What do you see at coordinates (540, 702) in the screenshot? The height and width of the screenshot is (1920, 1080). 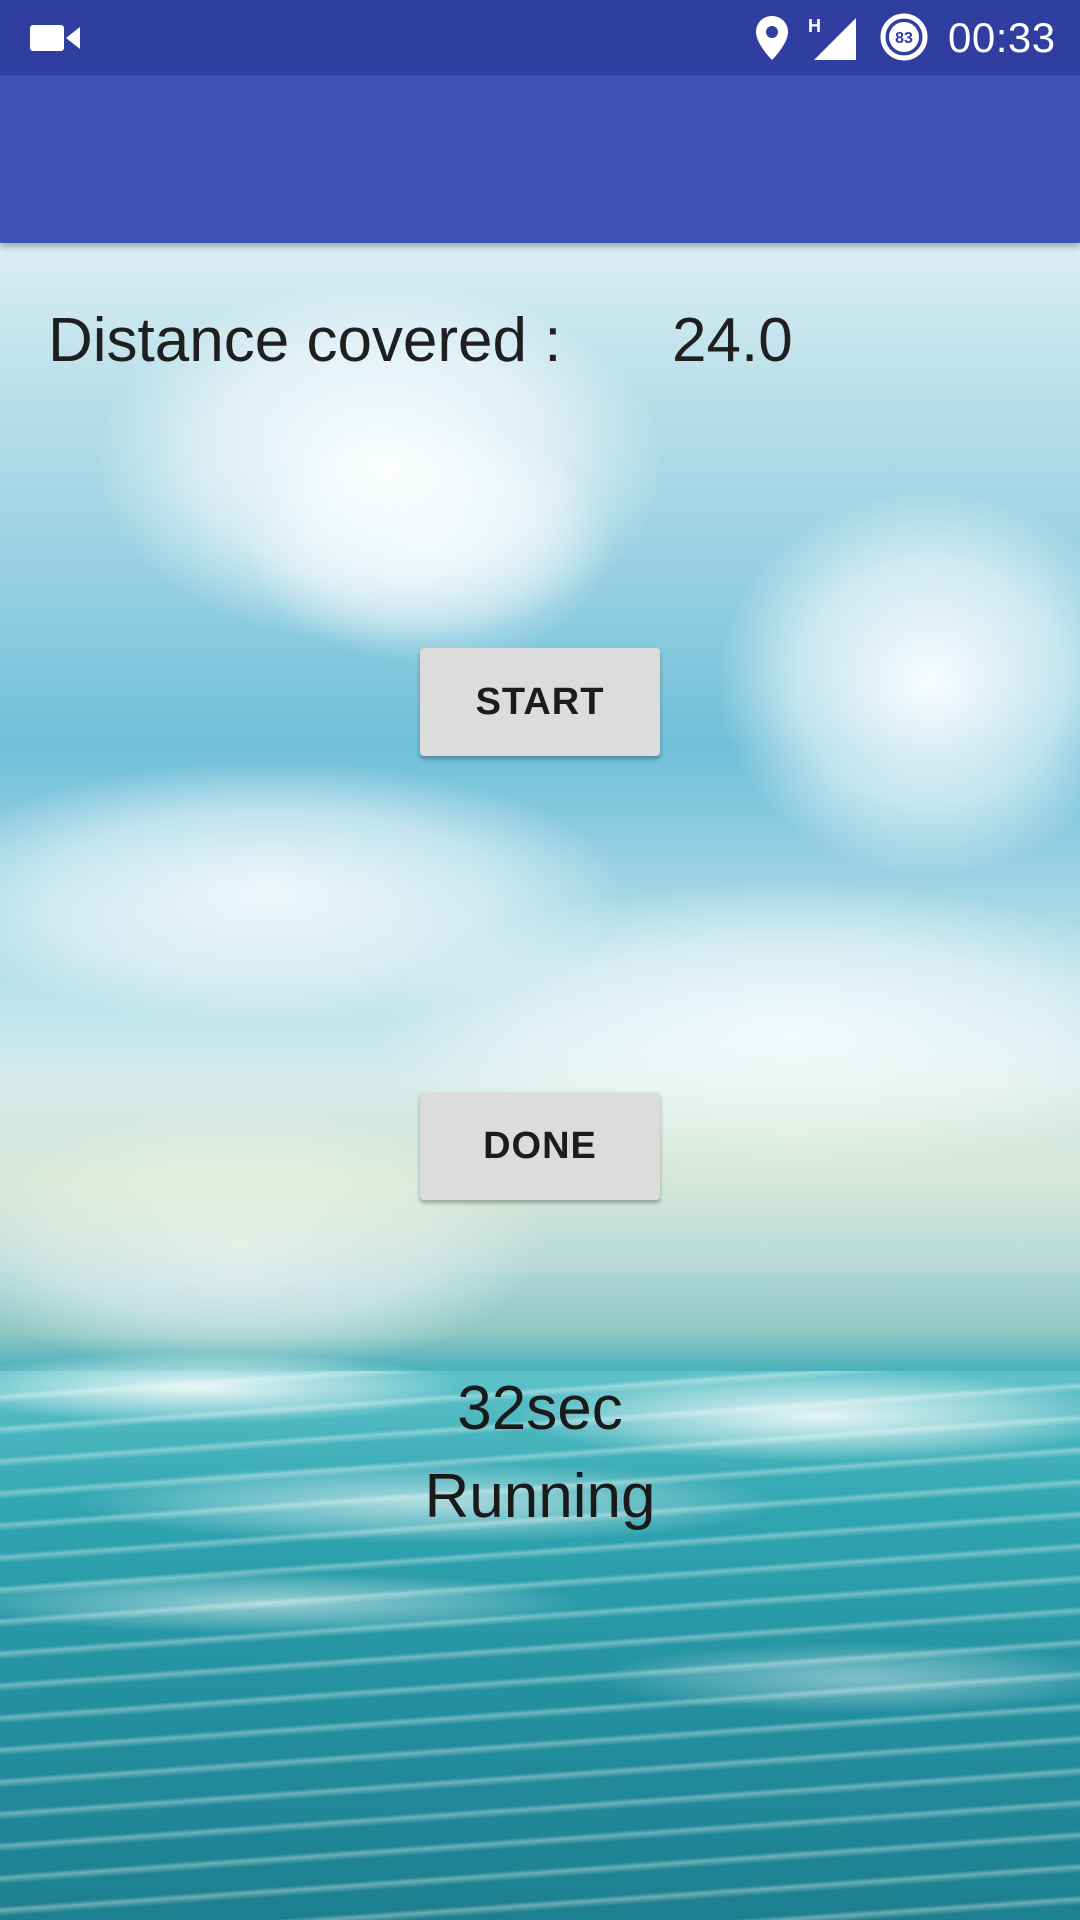 I see `start-button: START` at bounding box center [540, 702].